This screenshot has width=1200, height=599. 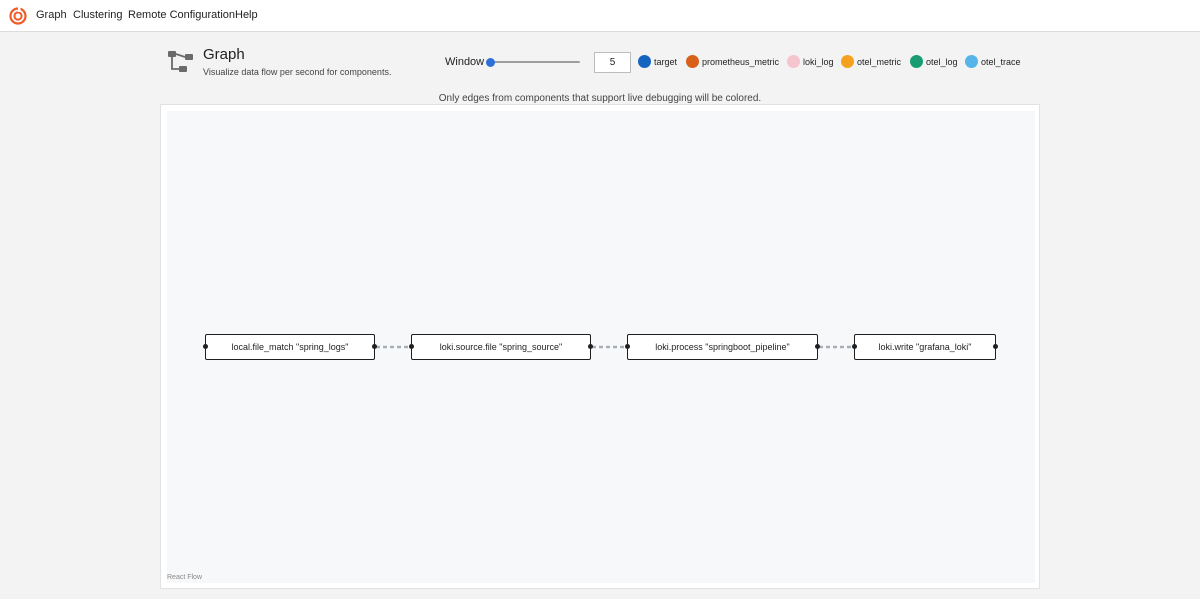 What do you see at coordinates (224, 54) in the screenshot?
I see `page-title: Graph` at bounding box center [224, 54].